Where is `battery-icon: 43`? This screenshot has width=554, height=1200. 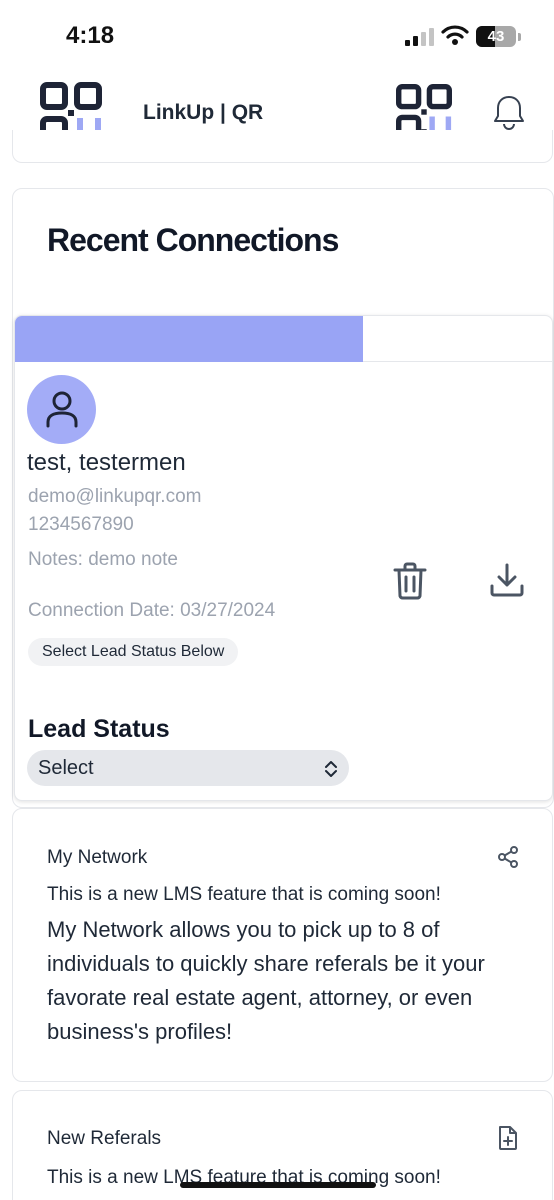 battery-icon: 43 is located at coordinates (496, 36).